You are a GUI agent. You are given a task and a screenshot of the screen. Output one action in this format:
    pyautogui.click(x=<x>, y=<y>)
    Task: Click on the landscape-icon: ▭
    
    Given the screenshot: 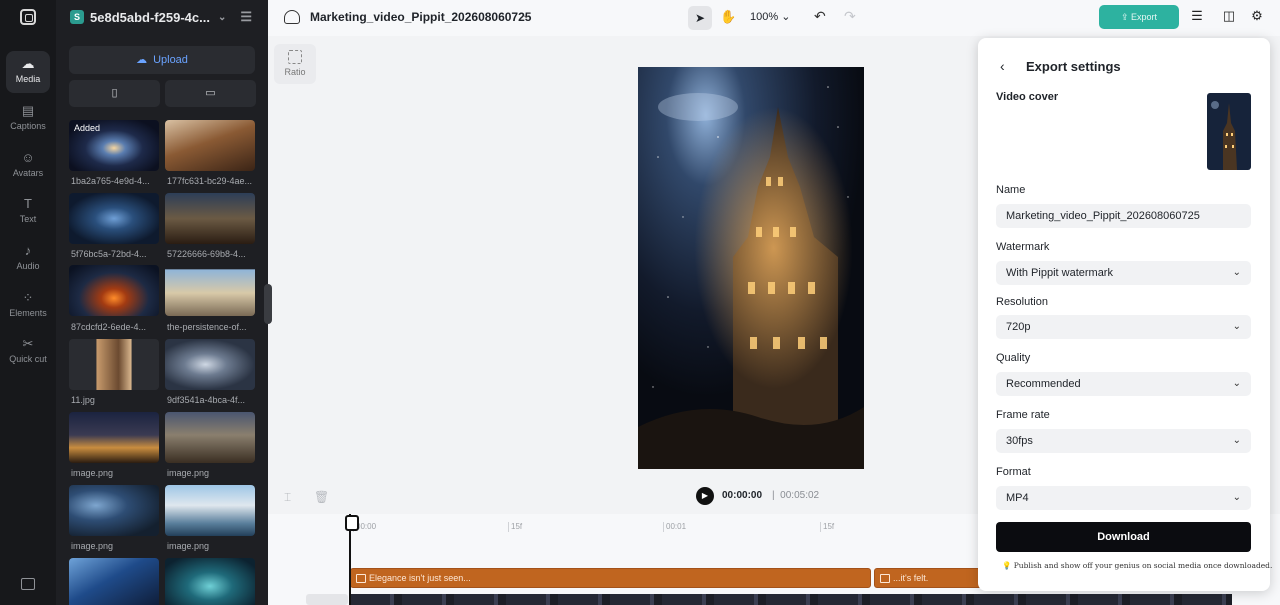 What is the action you would take?
    pyautogui.click(x=210, y=93)
    